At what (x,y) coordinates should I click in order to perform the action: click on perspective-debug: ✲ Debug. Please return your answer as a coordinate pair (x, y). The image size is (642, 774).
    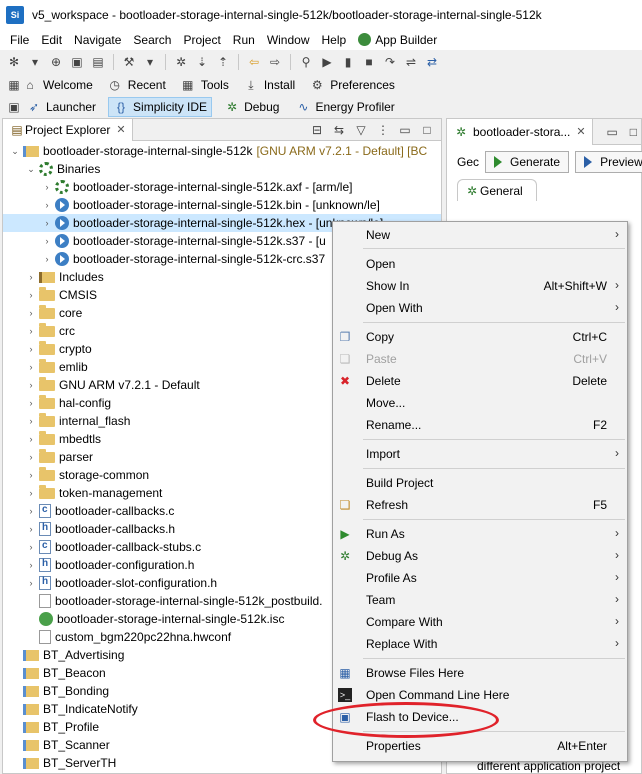
    Looking at the image, I should click on (251, 107).